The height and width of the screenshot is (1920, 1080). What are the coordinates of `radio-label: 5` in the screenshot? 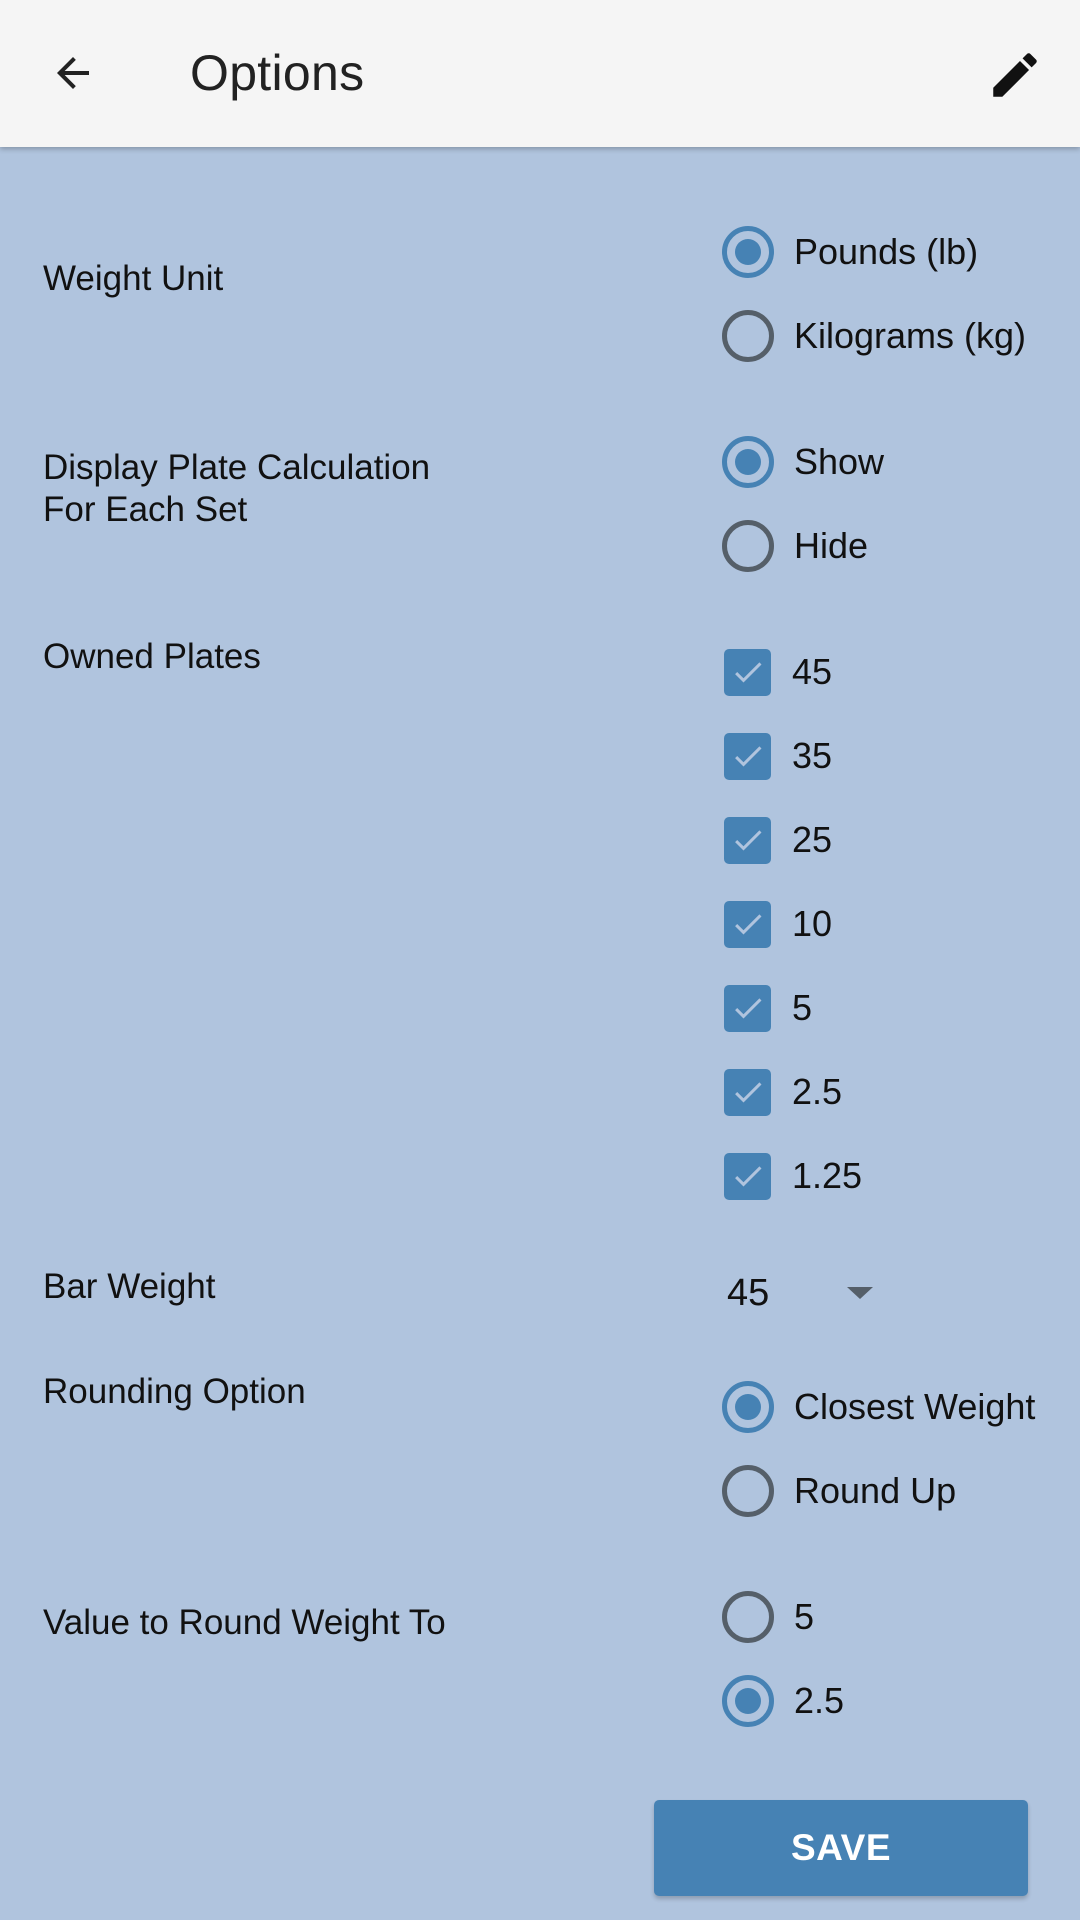 It's located at (804, 1616).